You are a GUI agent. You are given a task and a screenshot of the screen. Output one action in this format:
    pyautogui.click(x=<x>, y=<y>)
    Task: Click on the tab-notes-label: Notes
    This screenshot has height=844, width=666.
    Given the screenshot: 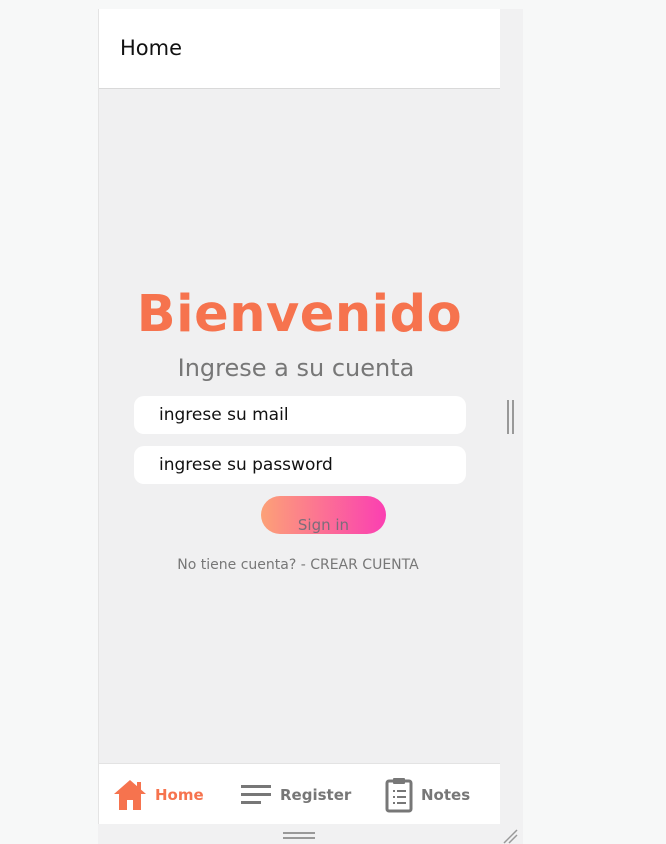 What is the action you would take?
    pyautogui.click(x=446, y=794)
    